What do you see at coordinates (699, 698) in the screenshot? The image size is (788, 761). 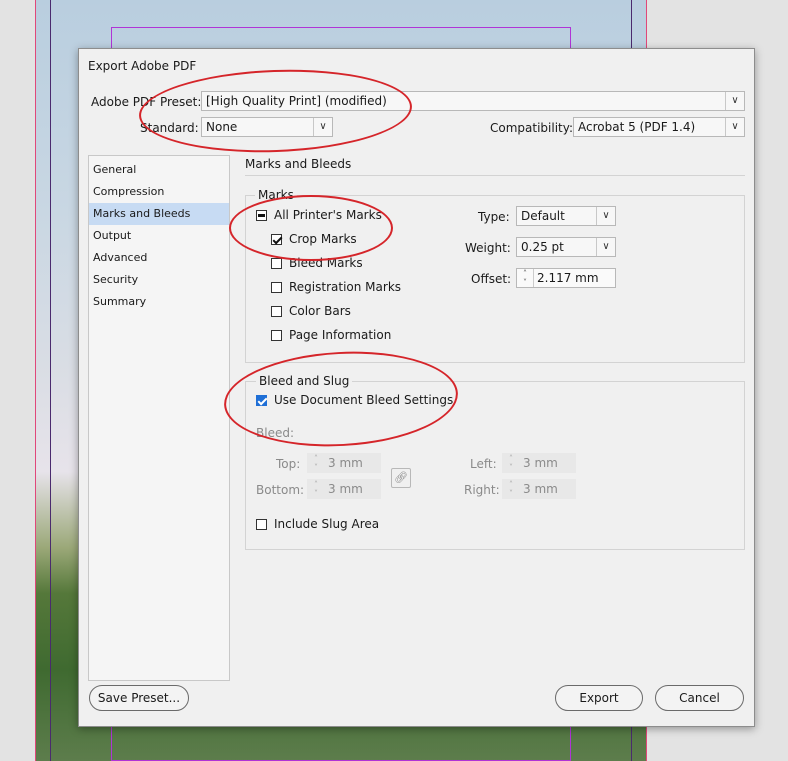 I see `cancel-button: Cancel` at bounding box center [699, 698].